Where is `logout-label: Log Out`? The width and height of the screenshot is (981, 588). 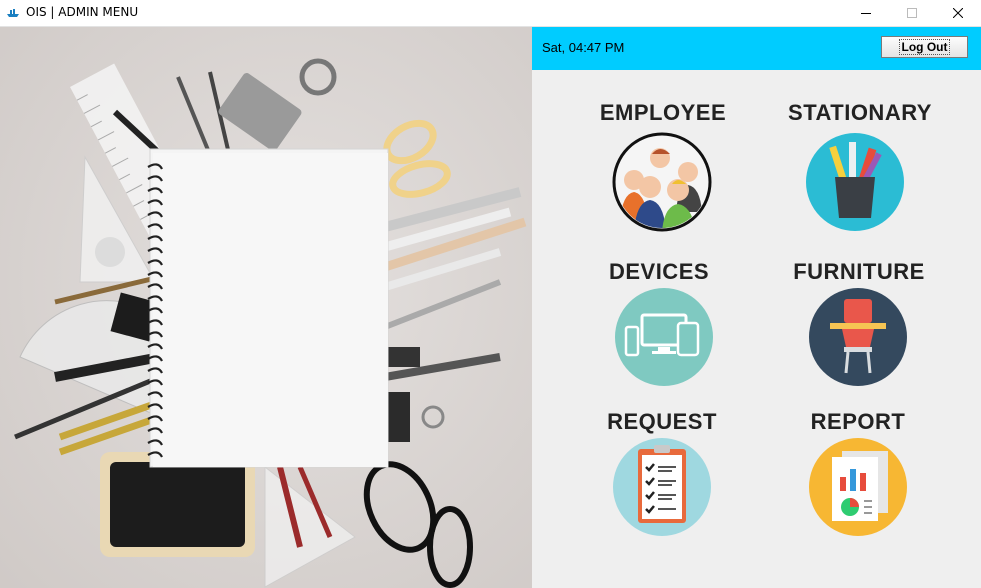 logout-label: Log Out is located at coordinates (924, 47).